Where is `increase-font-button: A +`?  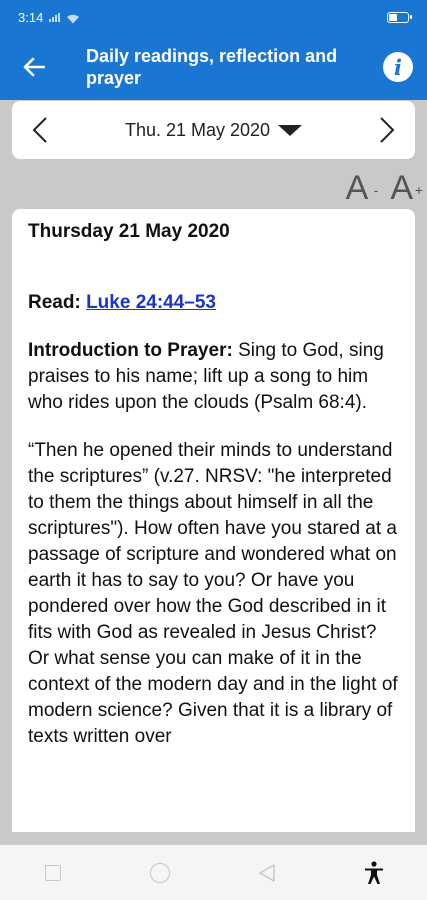 increase-font-button: A + is located at coordinates (406, 188).